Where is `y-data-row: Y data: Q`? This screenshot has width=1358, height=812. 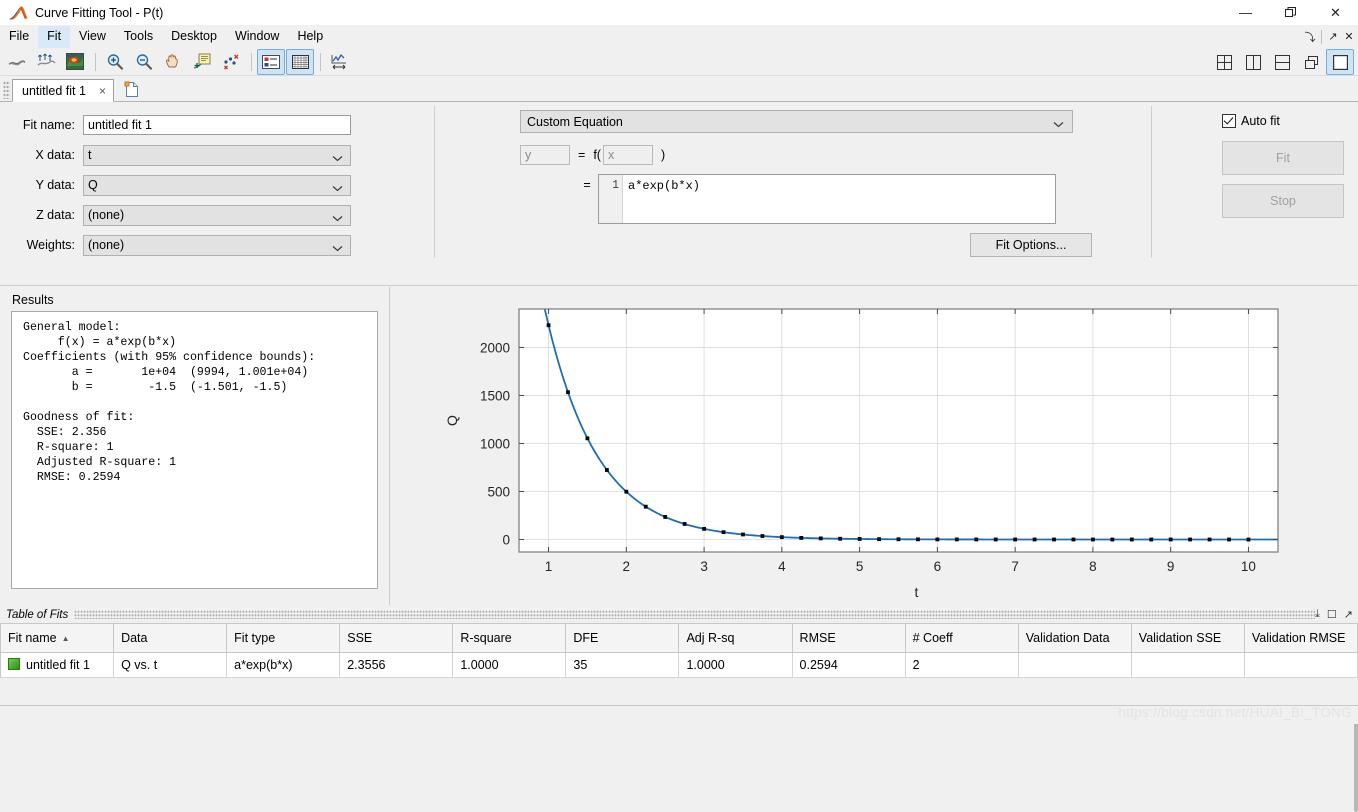 y-data-row: Y data: Q is located at coordinates (215, 185).